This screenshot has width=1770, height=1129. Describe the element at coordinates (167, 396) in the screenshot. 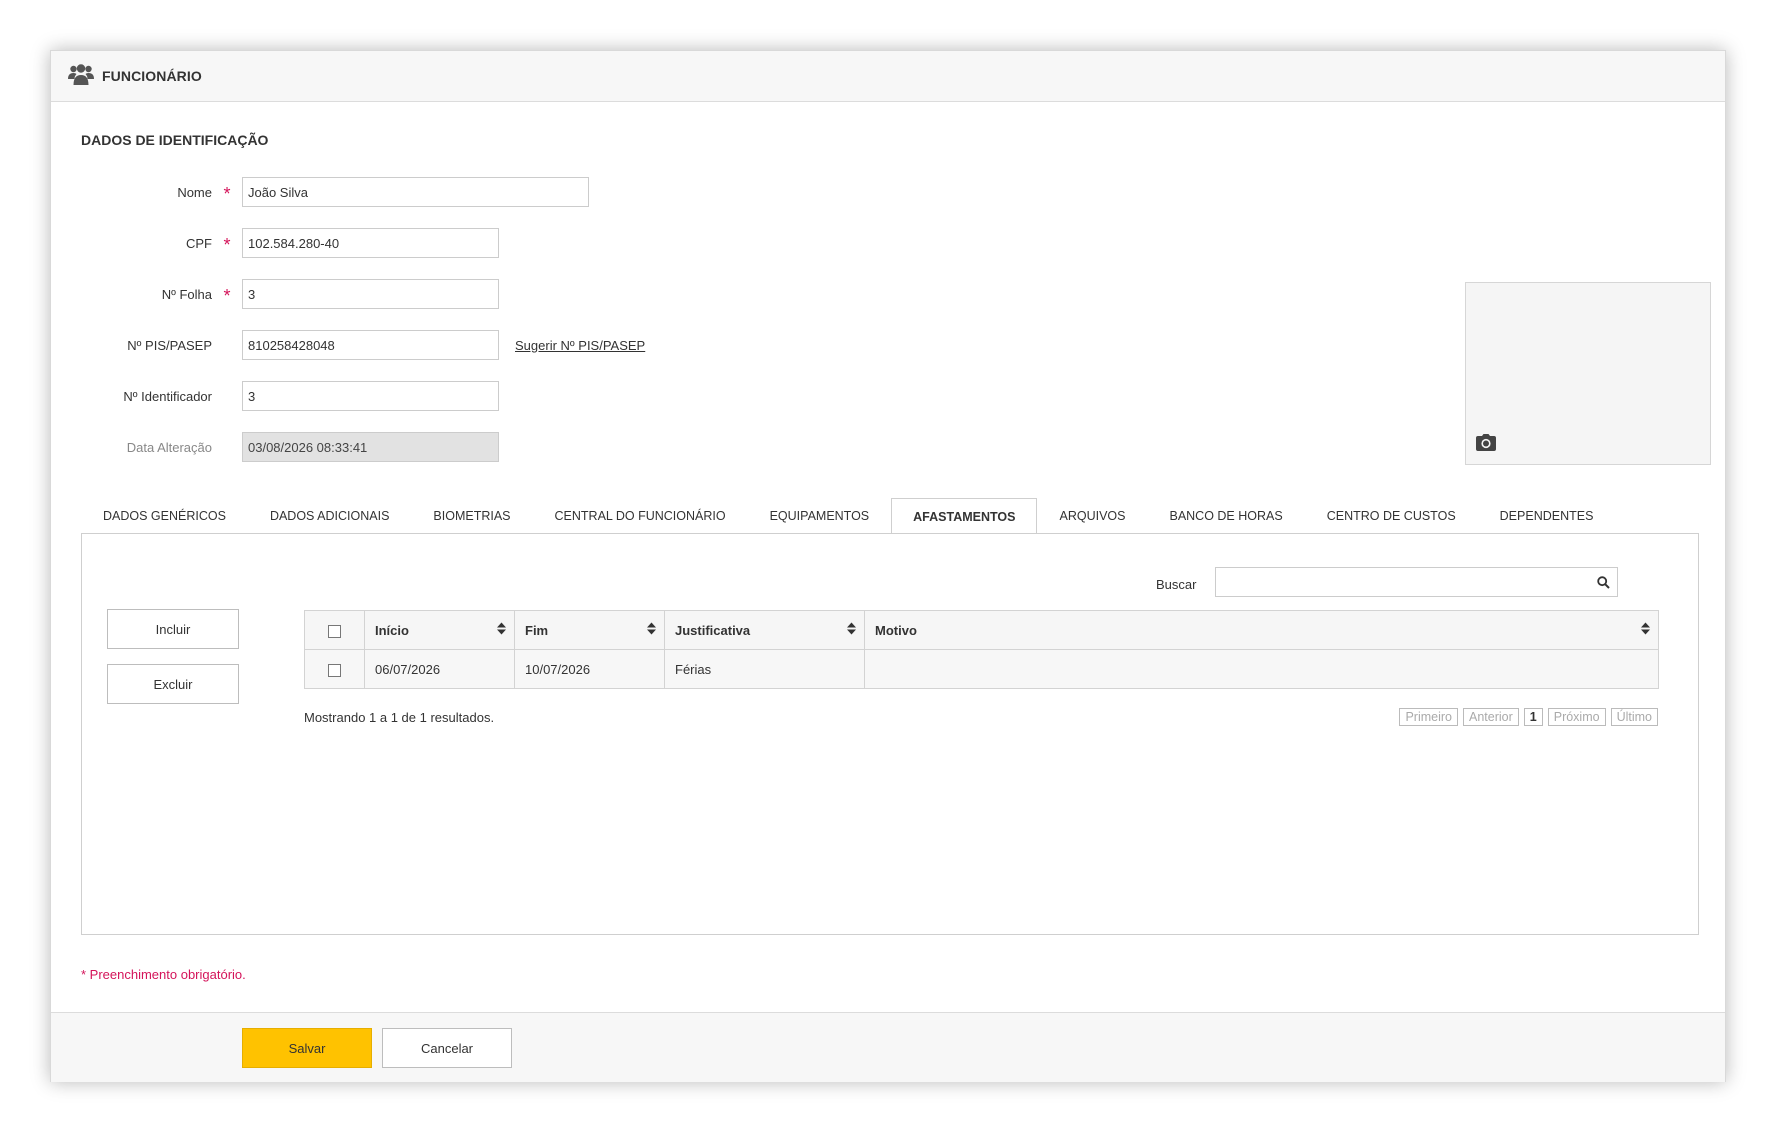

I see `identificador-label: Nº Identificador` at that location.